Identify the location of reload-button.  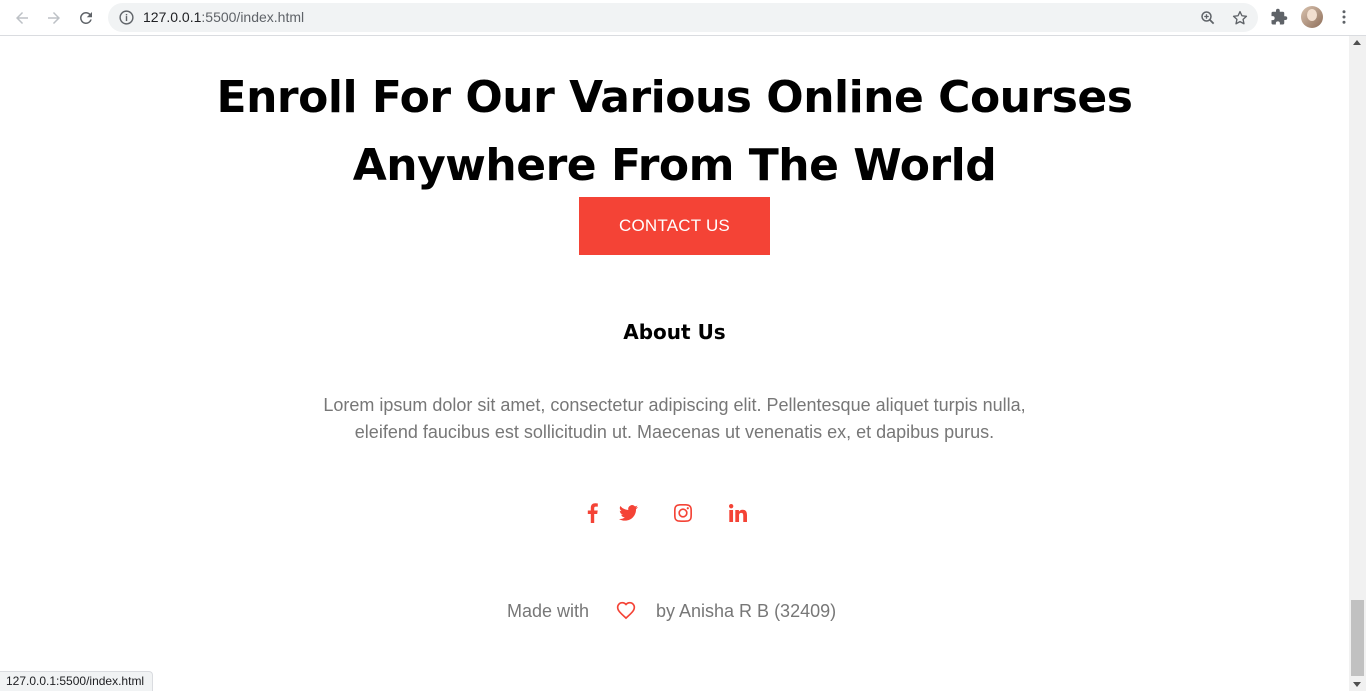
(86, 18).